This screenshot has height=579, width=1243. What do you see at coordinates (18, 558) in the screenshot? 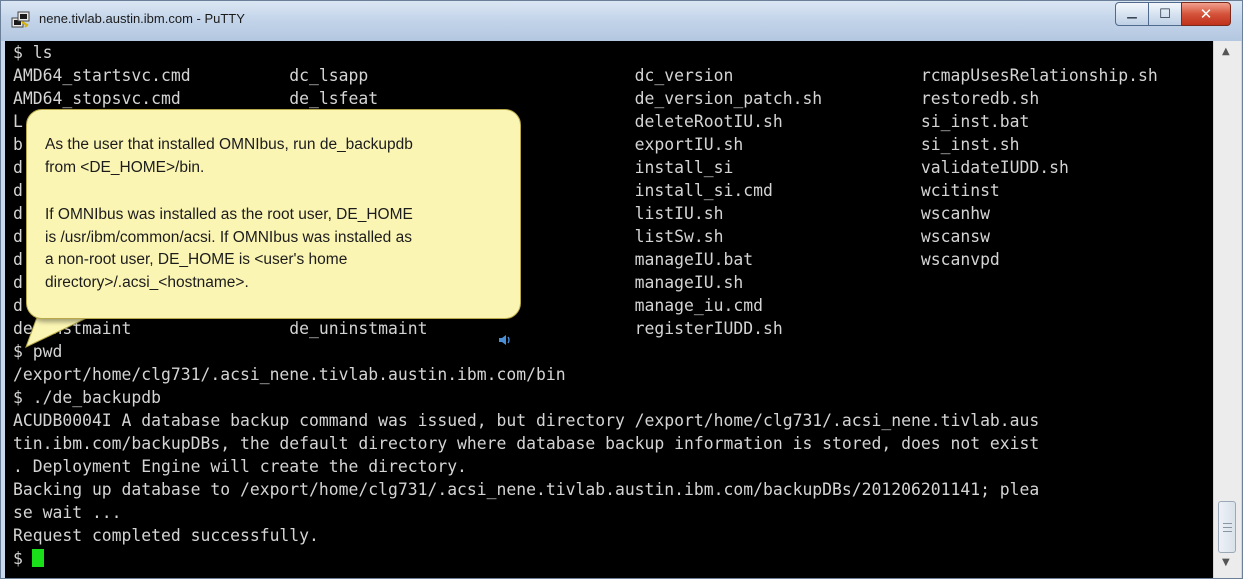
I see `prompt: $` at bounding box center [18, 558].